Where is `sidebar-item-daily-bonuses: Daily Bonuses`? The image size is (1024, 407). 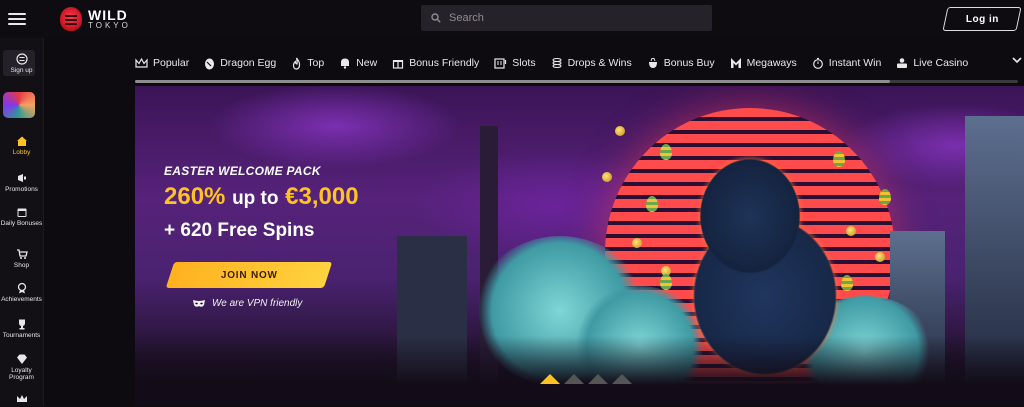
sidebar-item-daily-bonuses: Daily Bonuses is located at coordinates (21, 216).